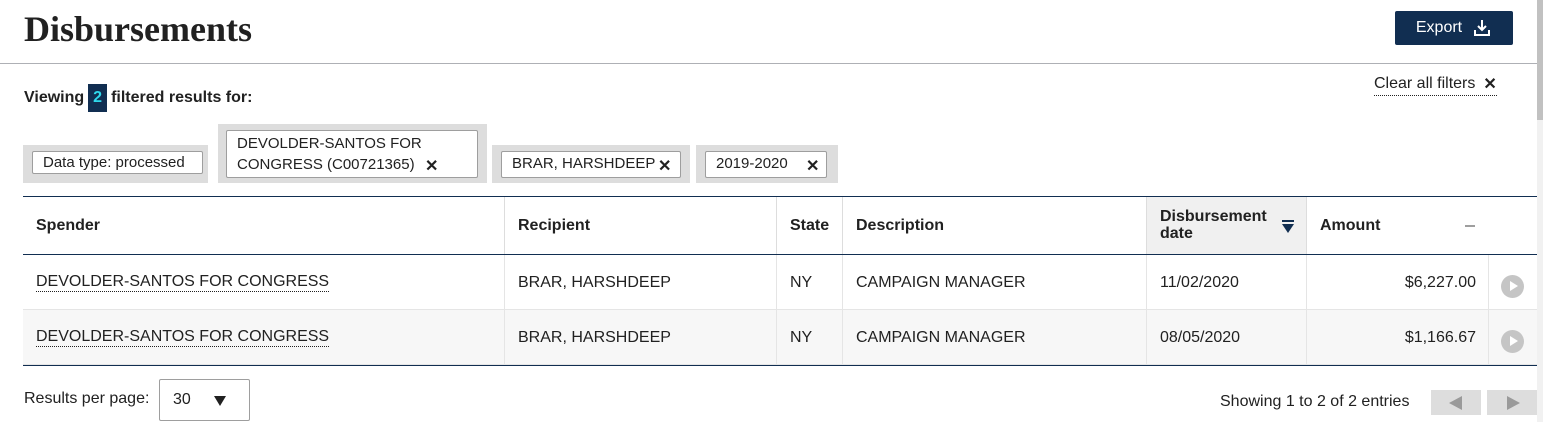 The height and width of the screenshot is (422, 1543). I want to click on previous-page-button, so click(1456, 402).